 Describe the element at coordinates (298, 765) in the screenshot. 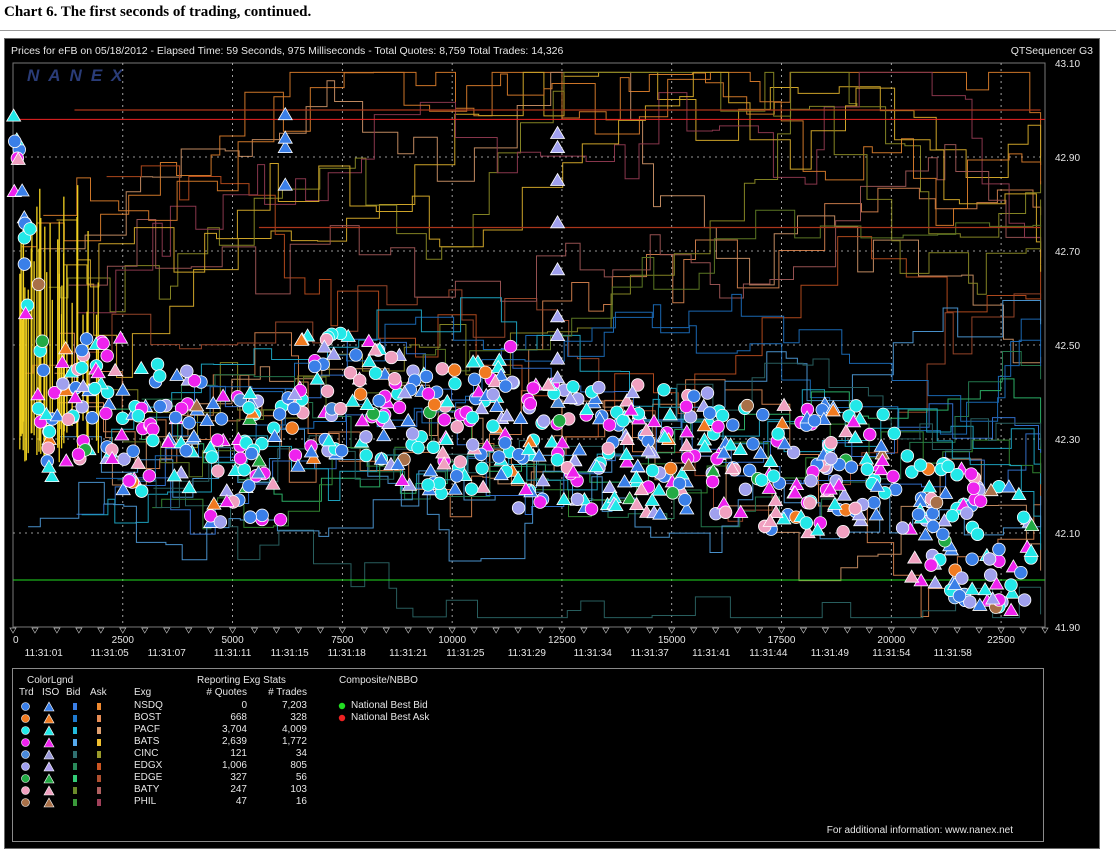

I see `trade-count: 805` at that location.